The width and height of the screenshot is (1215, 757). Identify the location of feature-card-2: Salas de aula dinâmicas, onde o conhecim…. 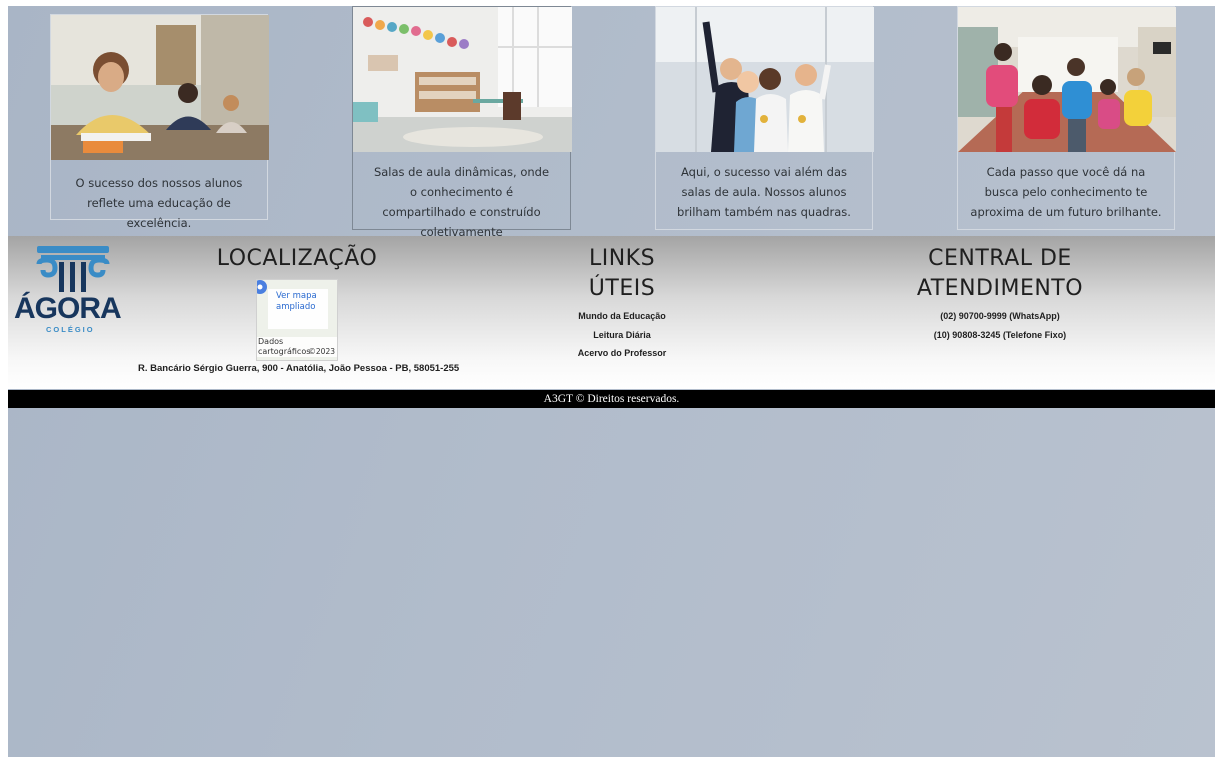
(462, 122).